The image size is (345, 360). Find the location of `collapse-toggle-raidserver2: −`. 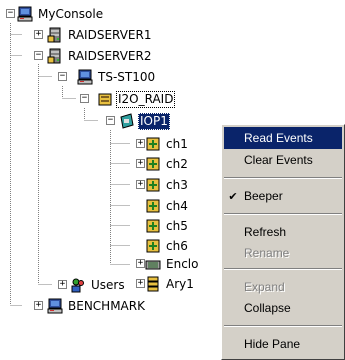

collapse-toggle-raidserver2: − is located at coordinates (38, 55).